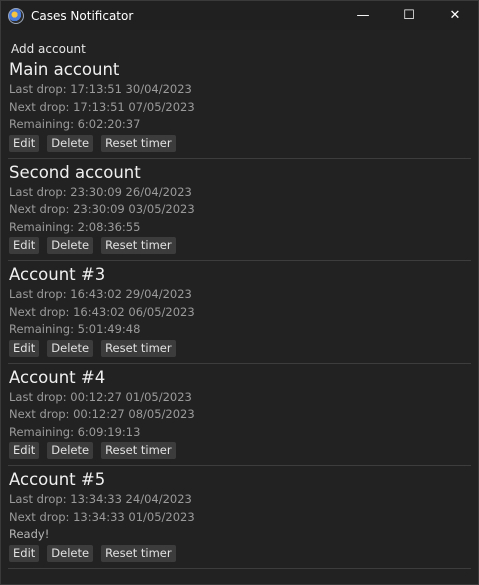 The image size is (479, 585). I want to click on account-name: Second account, so click(75, 172).